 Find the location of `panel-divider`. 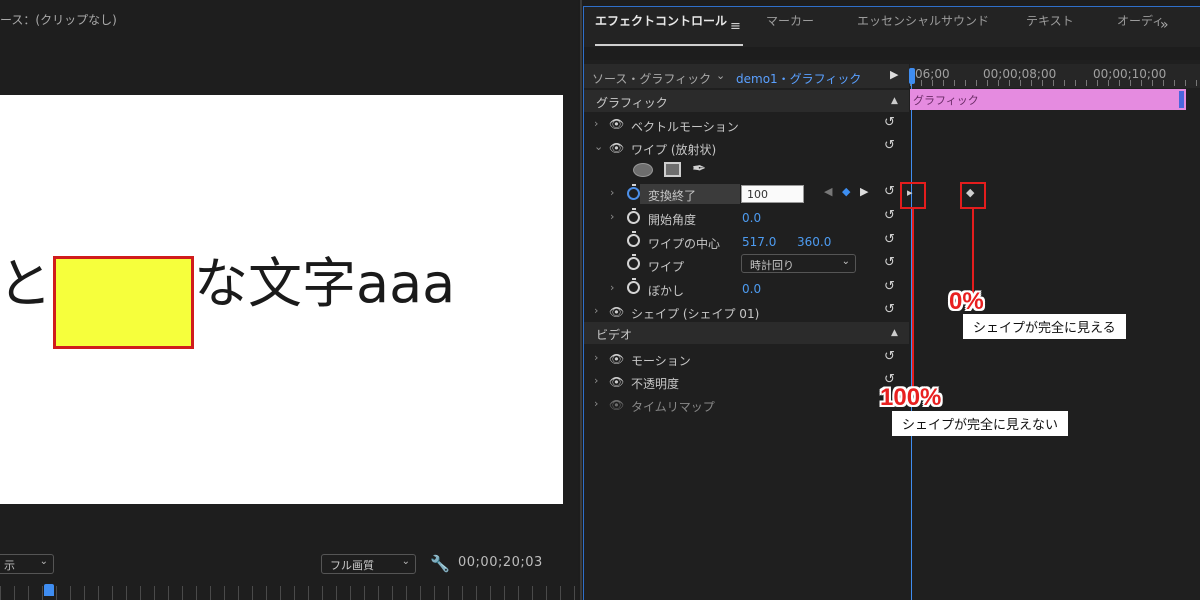

panel-divider is located at coordinates (581, 300).